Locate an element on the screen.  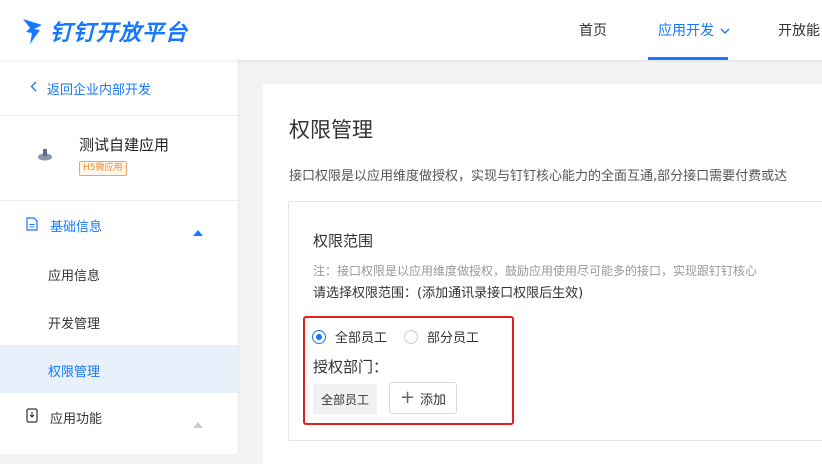
app-type-badge: H5微应用 is located at coordinates (103, 168).